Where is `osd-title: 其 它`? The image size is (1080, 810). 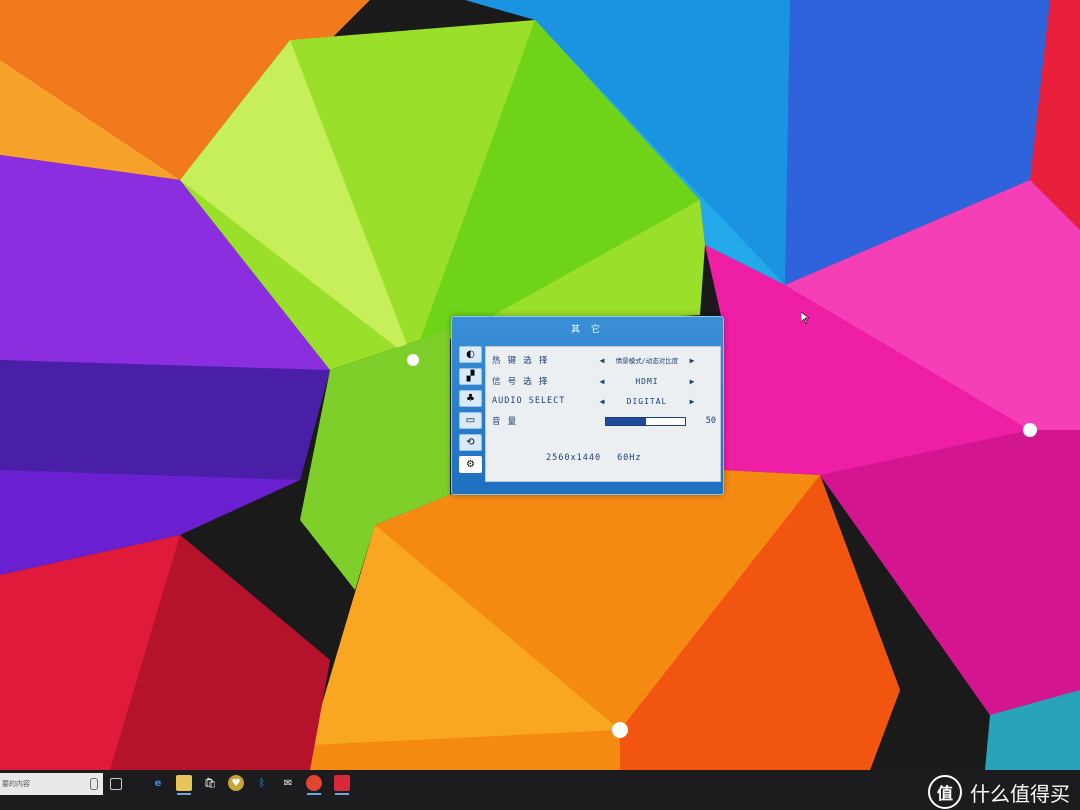 osd-title: 其 它 is located at coordinates (587, 330).